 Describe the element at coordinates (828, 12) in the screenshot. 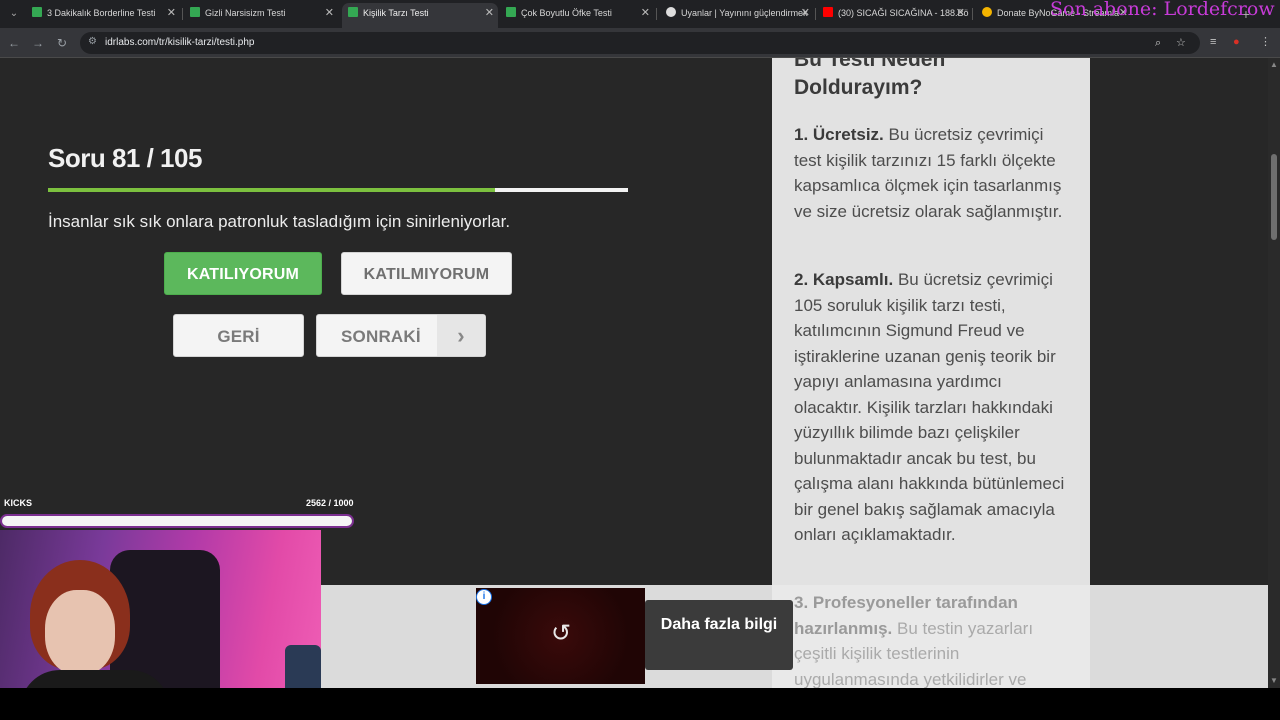

I see `youtube-icon` at that location.